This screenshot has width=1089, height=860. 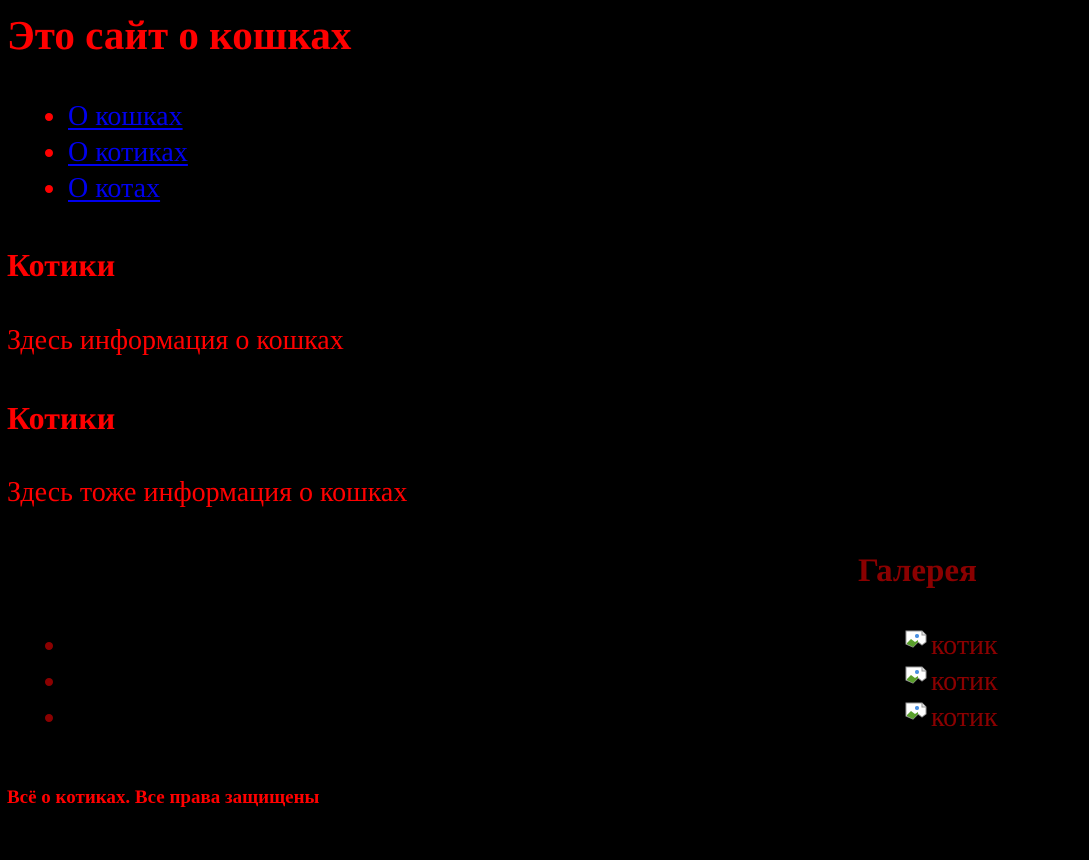 What do you see at coordinates (179, 35) in the screenshot?
I see `page-title: Это сайт о кошках` at bounding box center [179, 35].